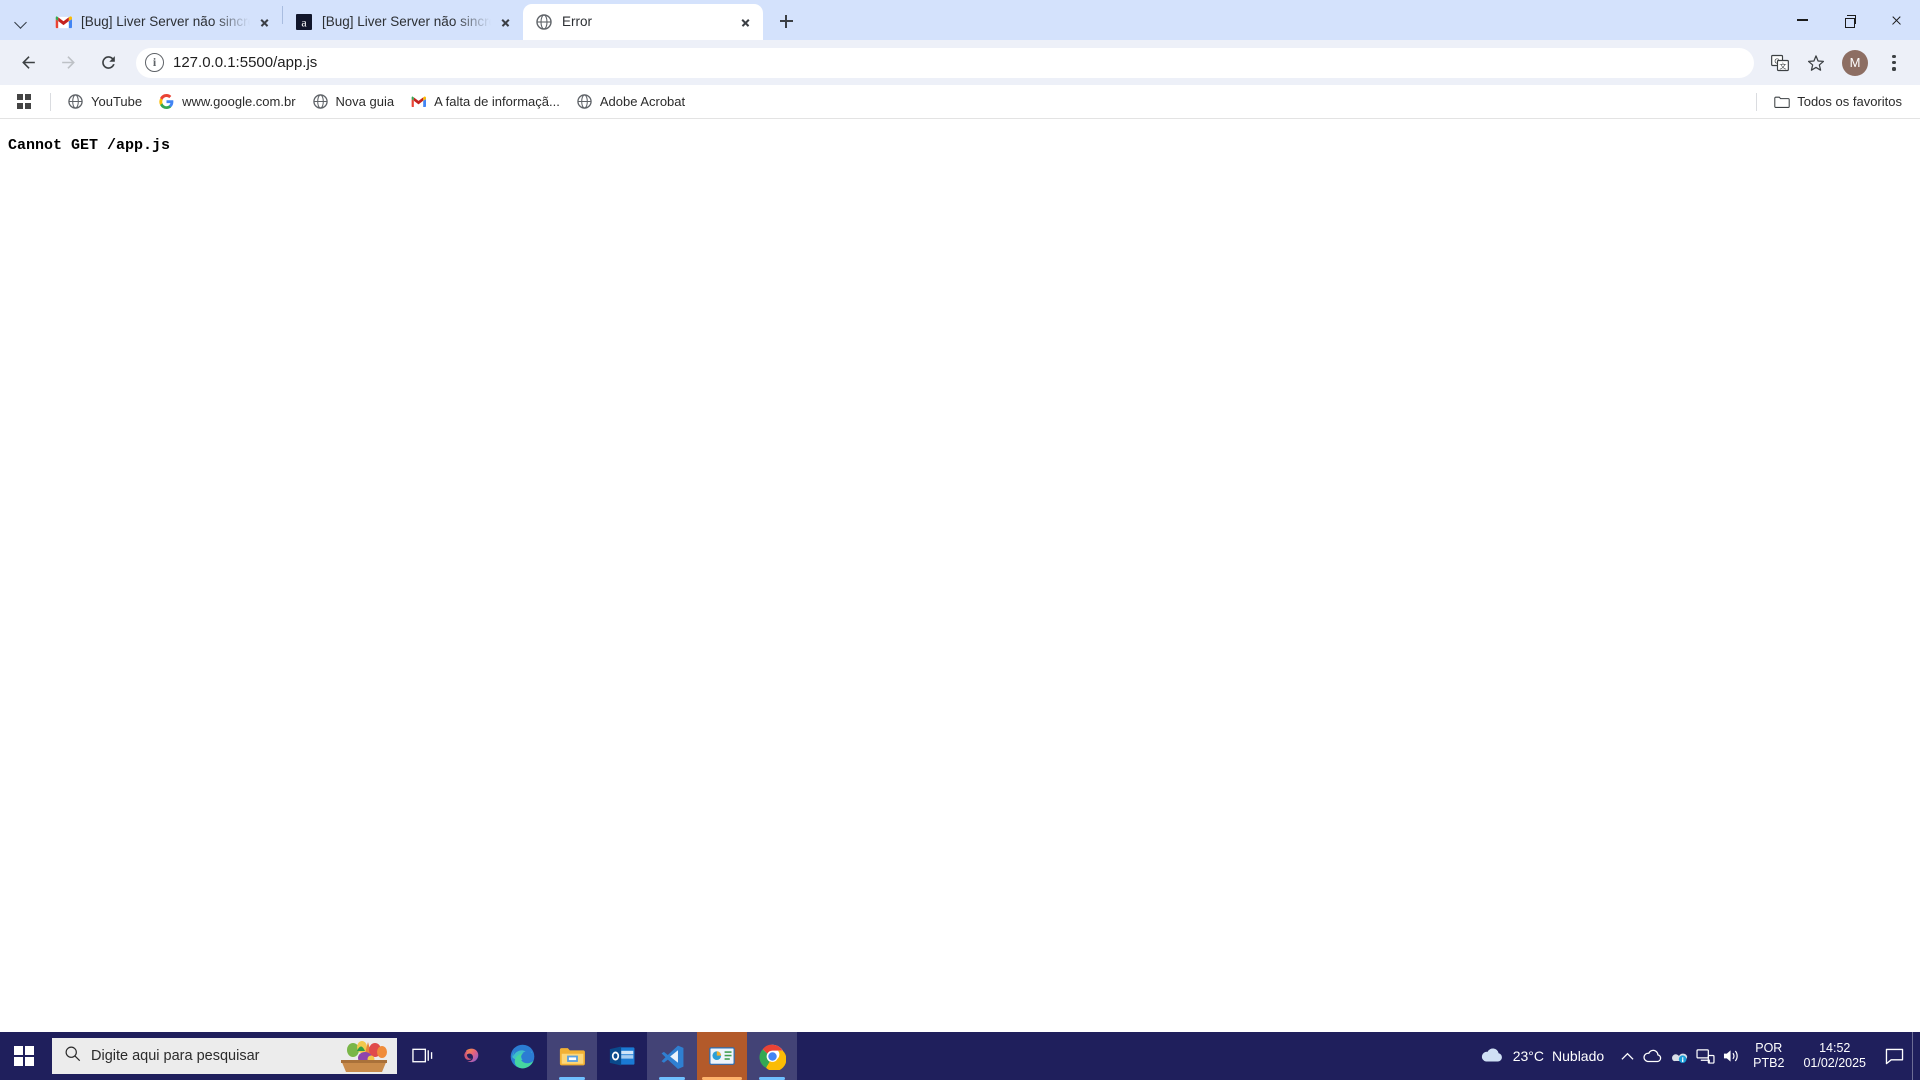  I want to click on language-line-1: POR, so click(1769, 1048).